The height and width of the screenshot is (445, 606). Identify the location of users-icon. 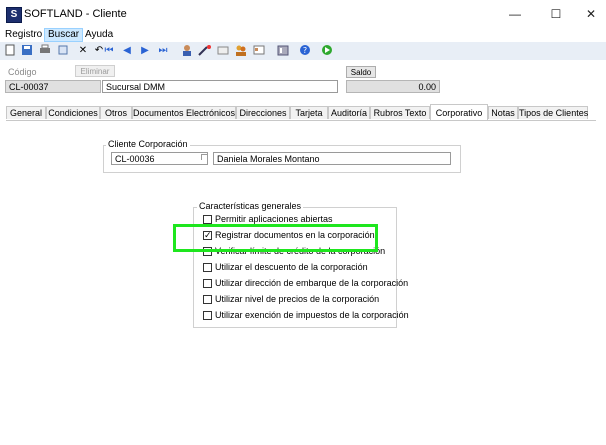
(241, 51).